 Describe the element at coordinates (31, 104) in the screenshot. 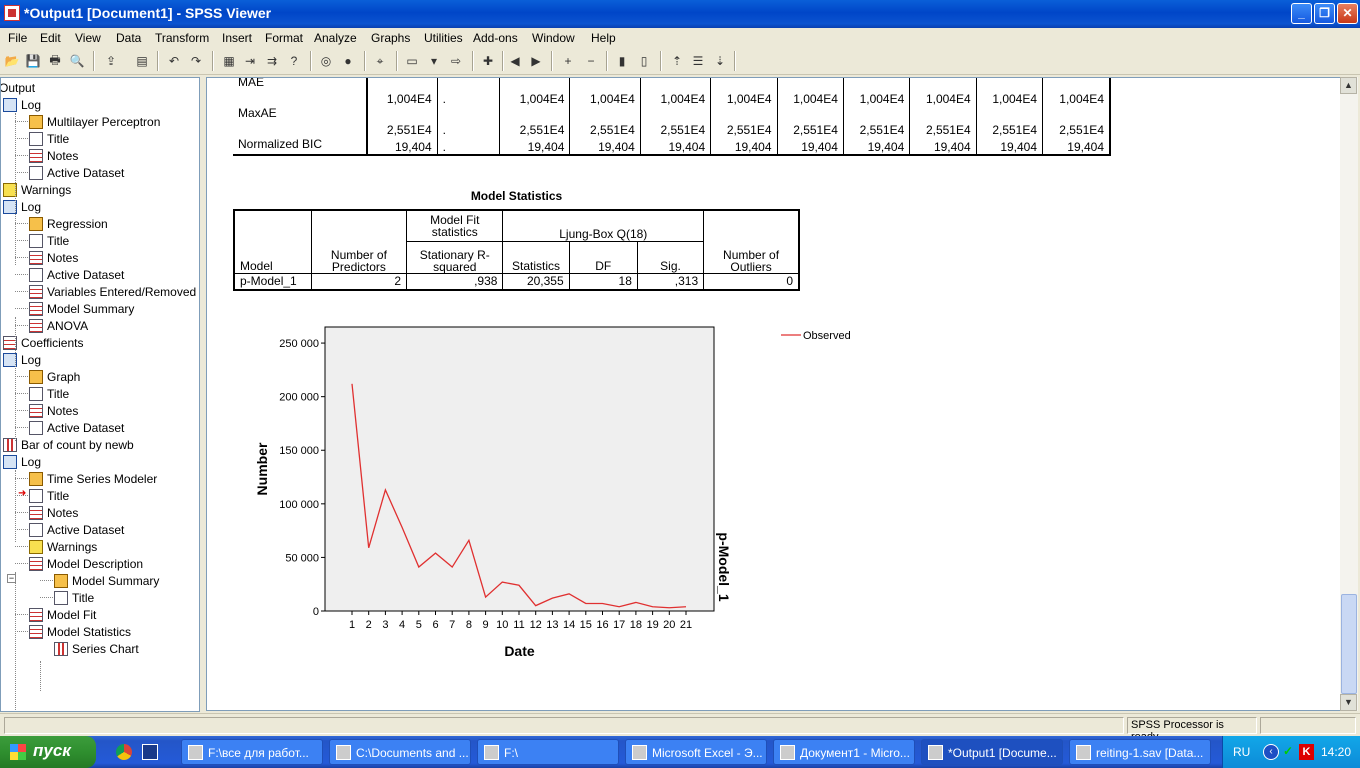

I see `tree-item-label: Log` at that location.